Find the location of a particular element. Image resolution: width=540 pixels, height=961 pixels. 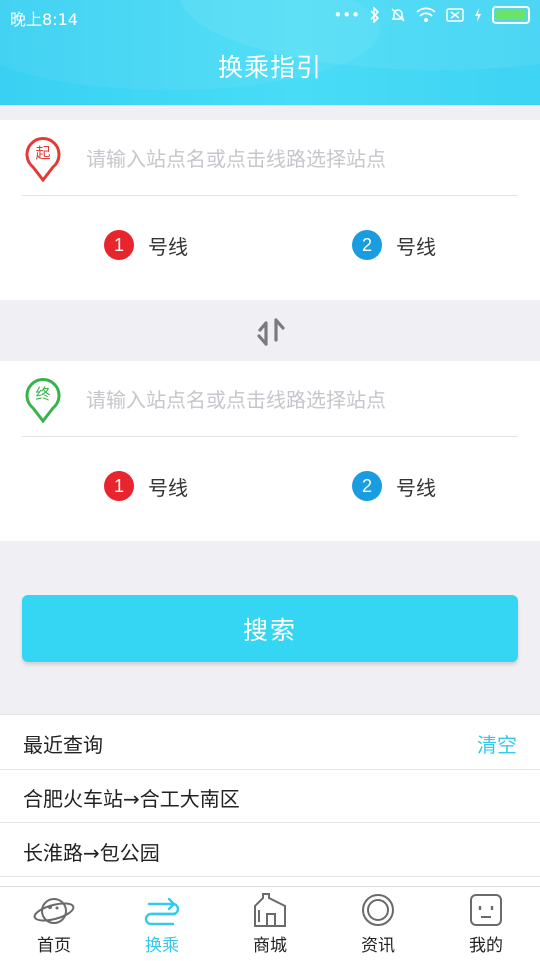

news-icon is located at coordinates (378, 910).